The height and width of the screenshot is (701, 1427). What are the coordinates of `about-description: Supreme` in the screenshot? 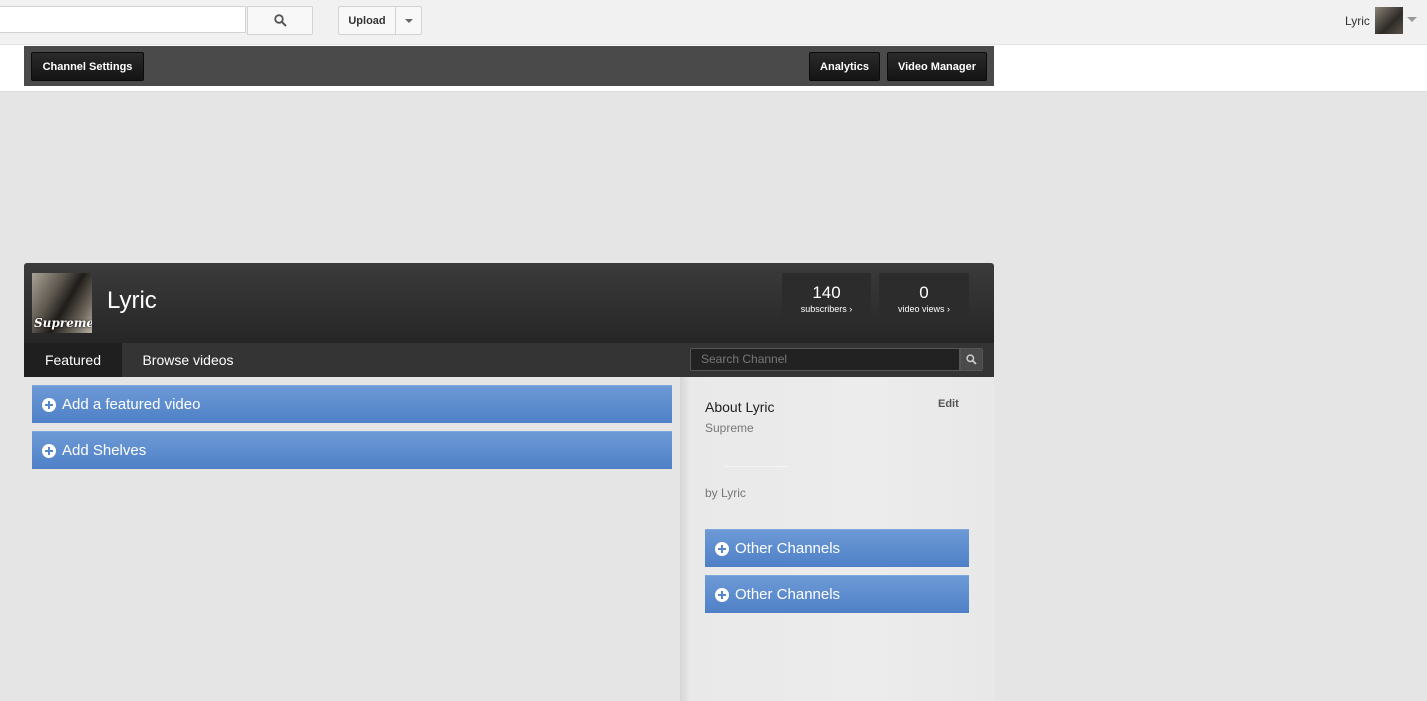 It's located at (729, 428).